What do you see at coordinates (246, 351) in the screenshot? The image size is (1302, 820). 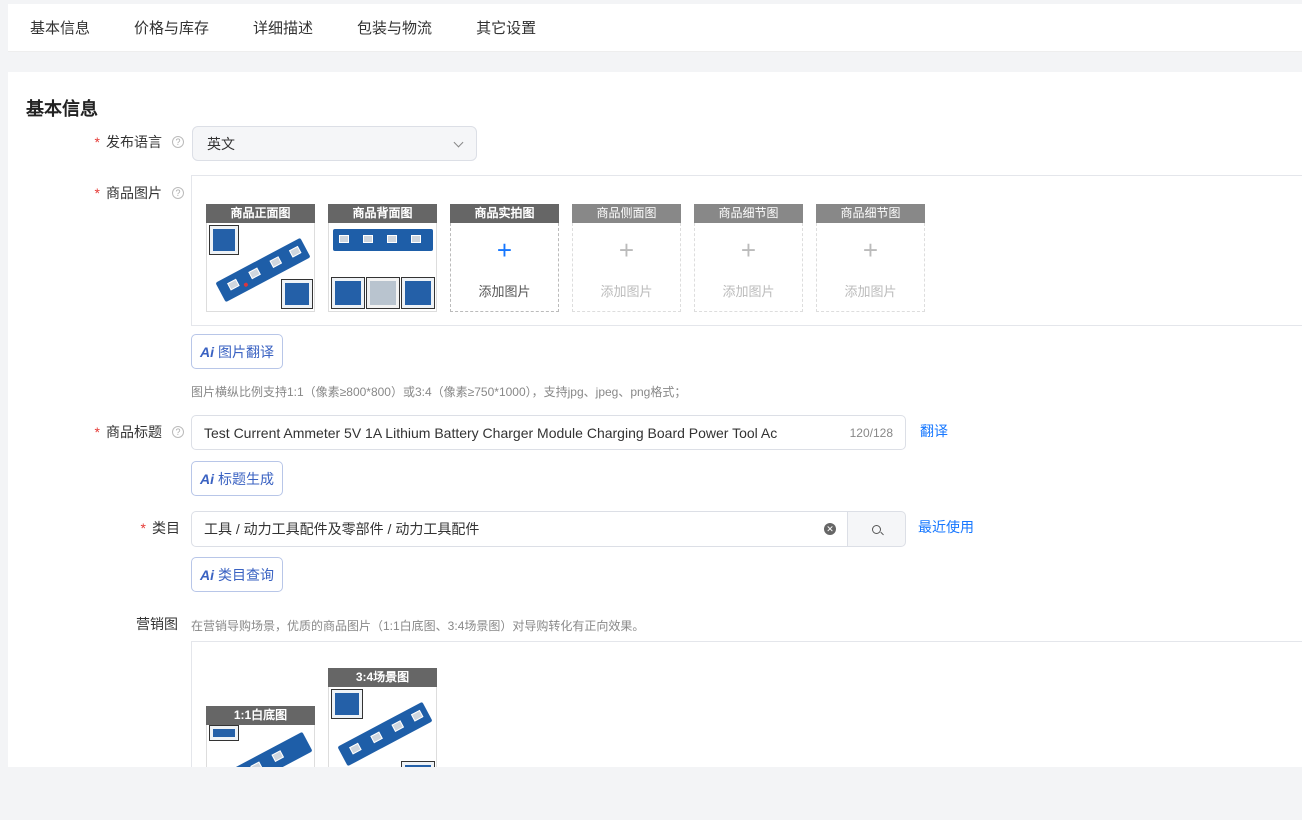 I see `image-translate-label: 图片翻译` at bounding box center [246, 351].